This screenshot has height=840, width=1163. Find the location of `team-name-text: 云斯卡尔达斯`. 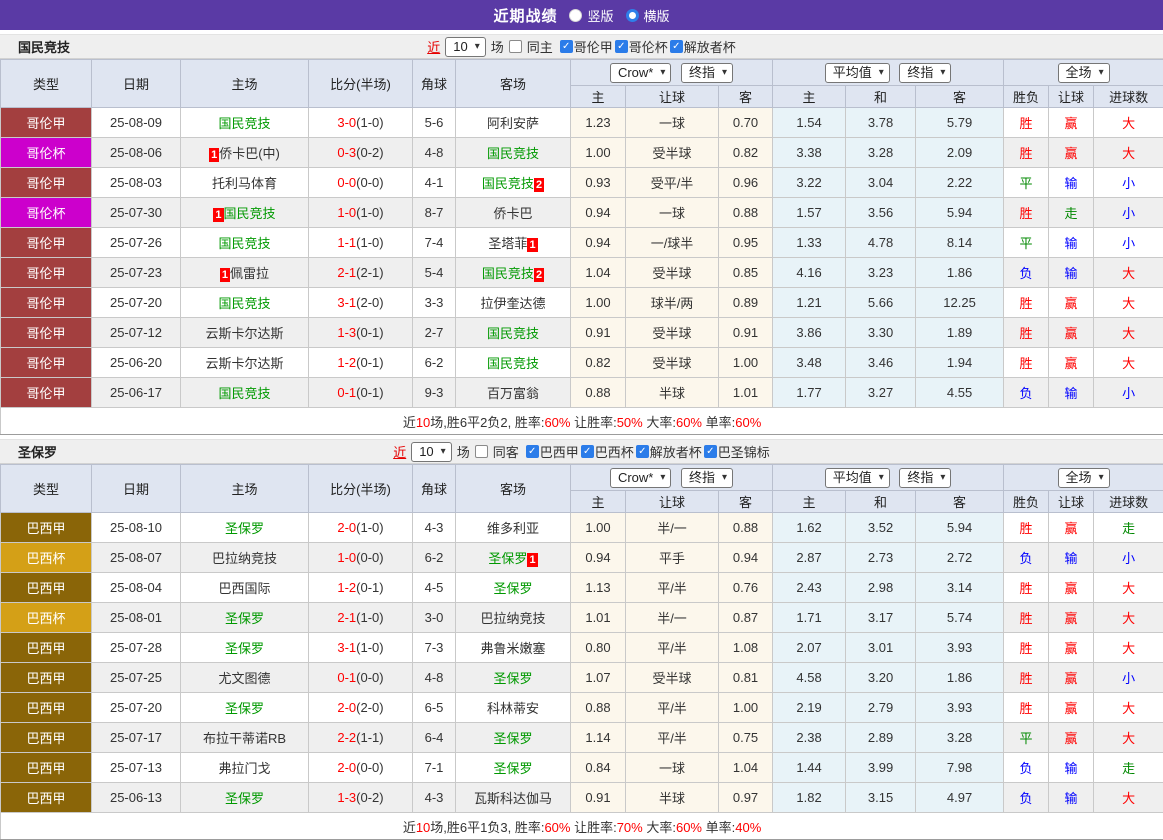

team-name-text: 云斯卡尔达斯 is located at coordinates (244, 363).